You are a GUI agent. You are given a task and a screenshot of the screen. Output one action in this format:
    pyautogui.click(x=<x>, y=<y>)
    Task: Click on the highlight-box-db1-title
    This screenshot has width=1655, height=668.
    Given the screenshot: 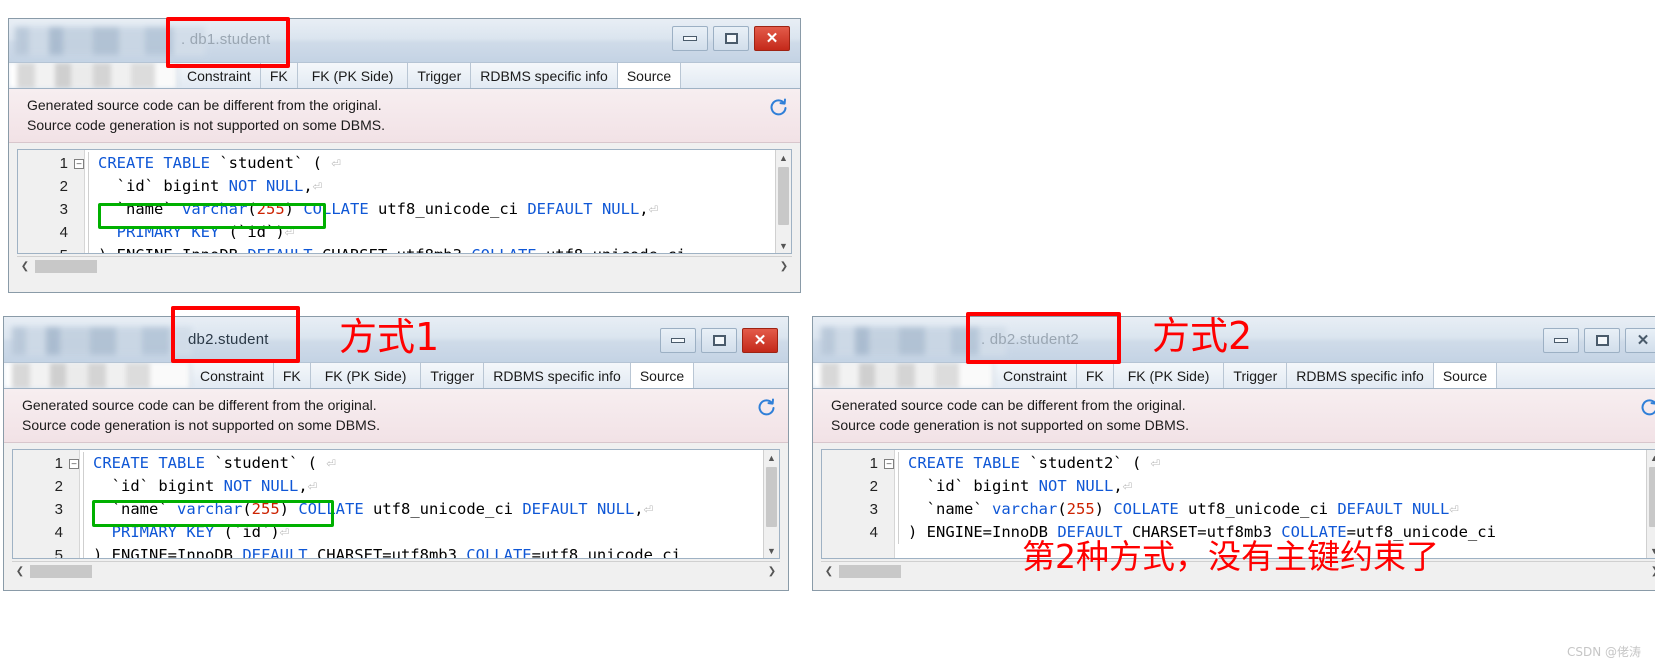 What is the action you would take?
    pyautogui.click(x=228, y=42)
    